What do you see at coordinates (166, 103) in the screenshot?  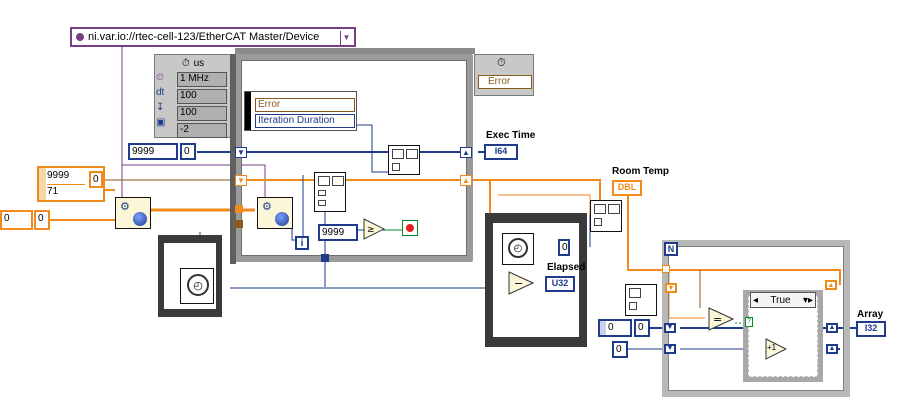 I see `timing-icons: ⏲ dt ↧ ▣` at bounding box center [166, 103].